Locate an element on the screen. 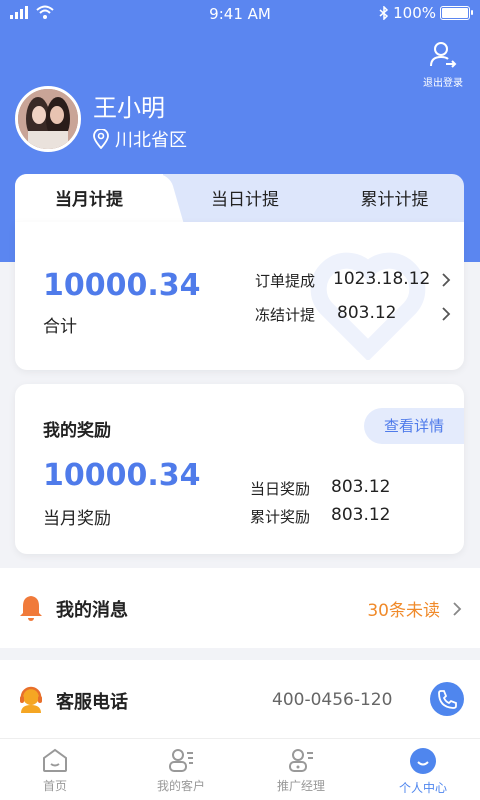 This screenshot has width=480, height=800. period-tabs: 当月计提 当日计提 累计计提 is located at coordinates (239, 200).